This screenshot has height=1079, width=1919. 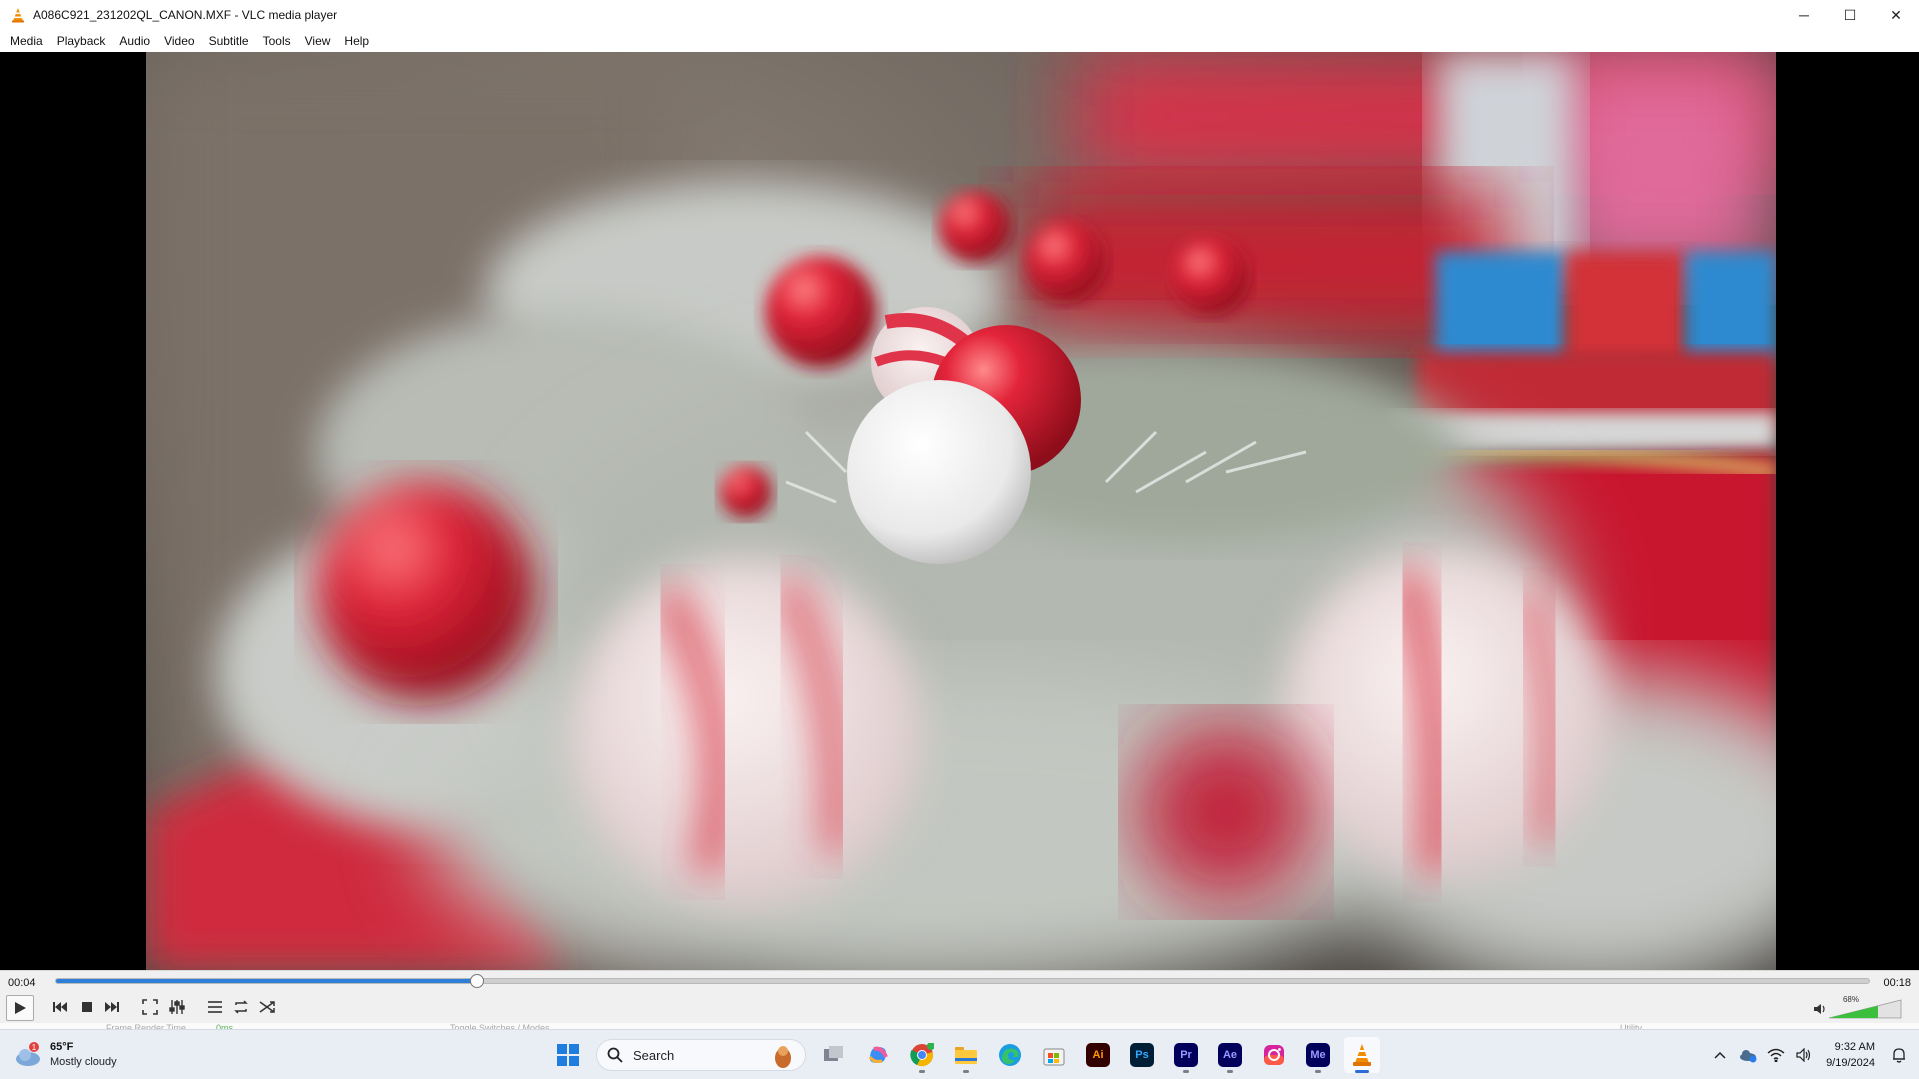 I want to click on taskbar-microsoft-store, so click(x=1054, y=1055).